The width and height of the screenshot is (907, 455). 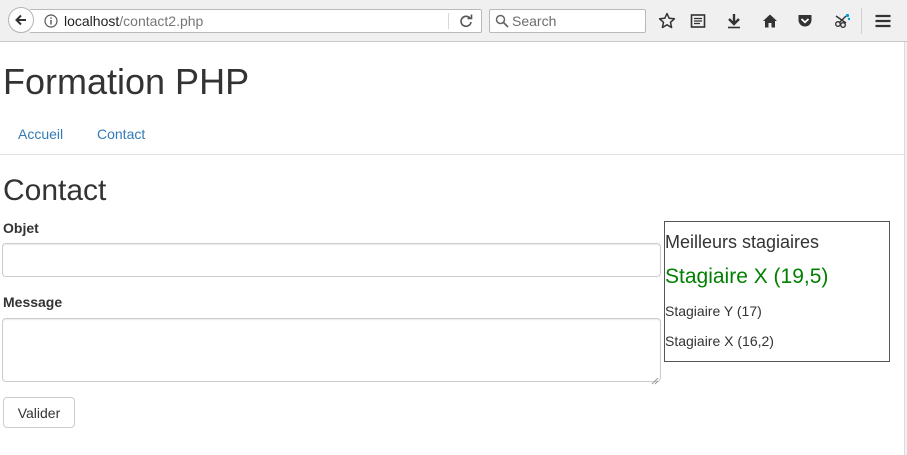 What do you see at coordinates (39, 412) in the screenshot?
I see `submit-button: Valider` at bounding box center [39, 412].